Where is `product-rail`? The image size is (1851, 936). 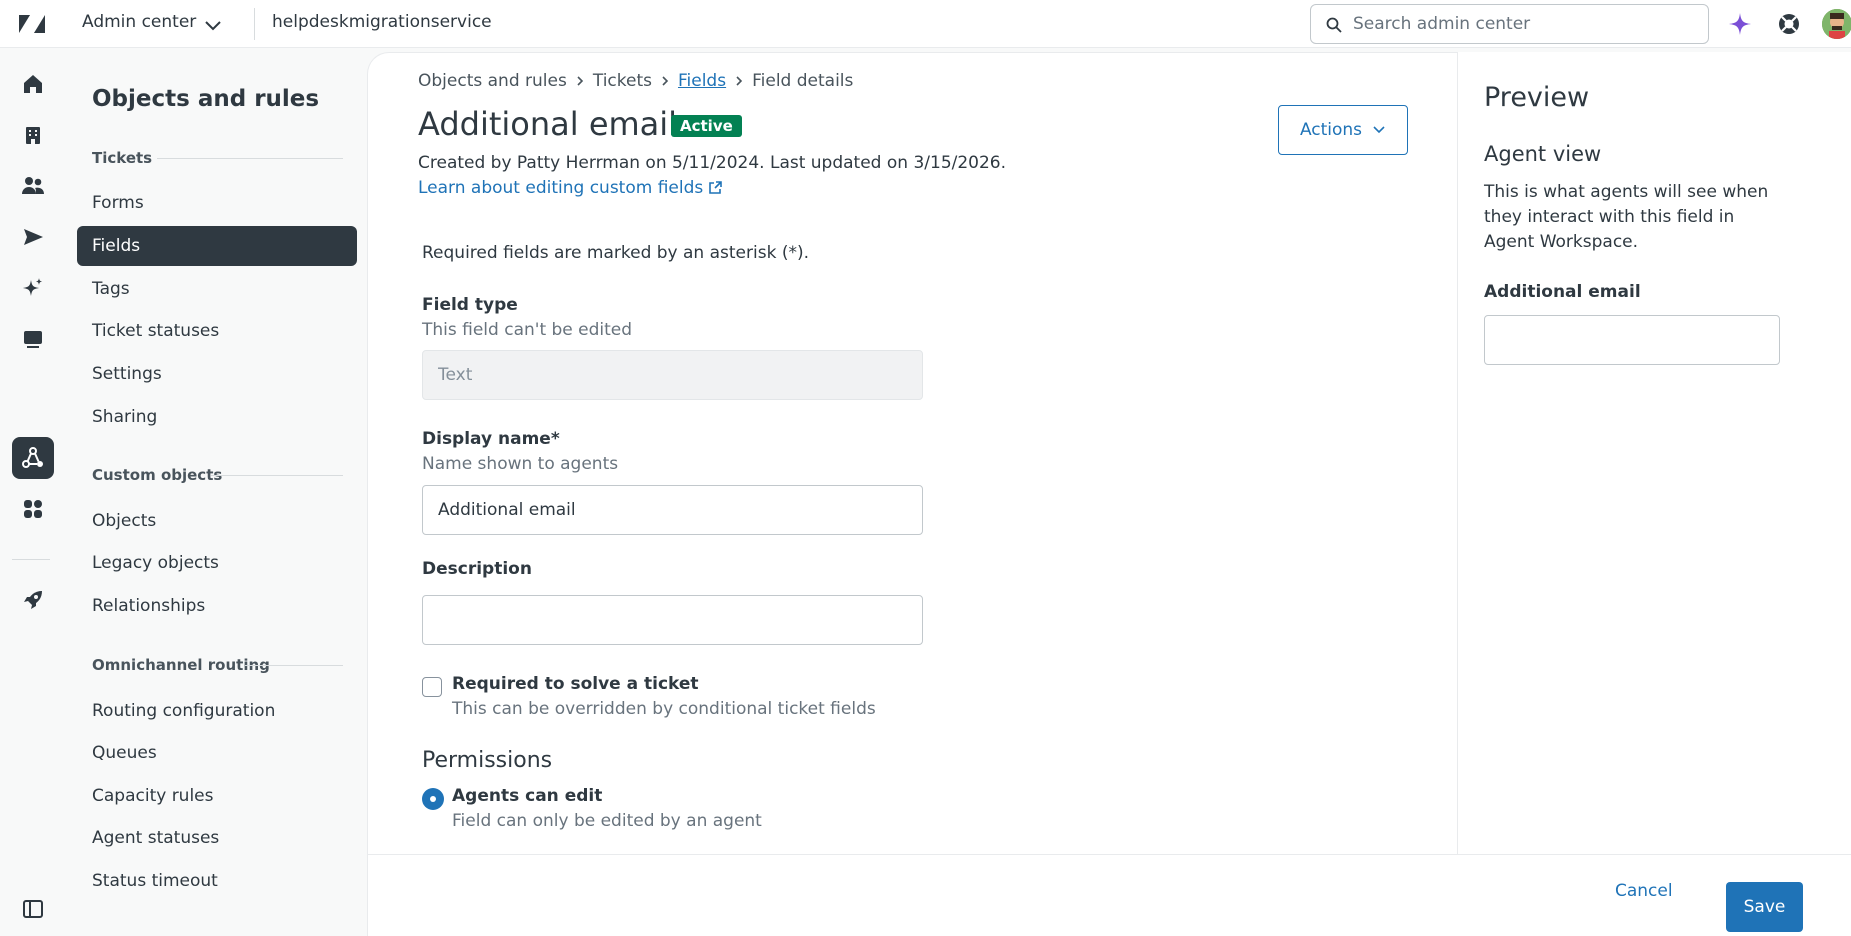
product-rail is located at coordinates (33, 492).